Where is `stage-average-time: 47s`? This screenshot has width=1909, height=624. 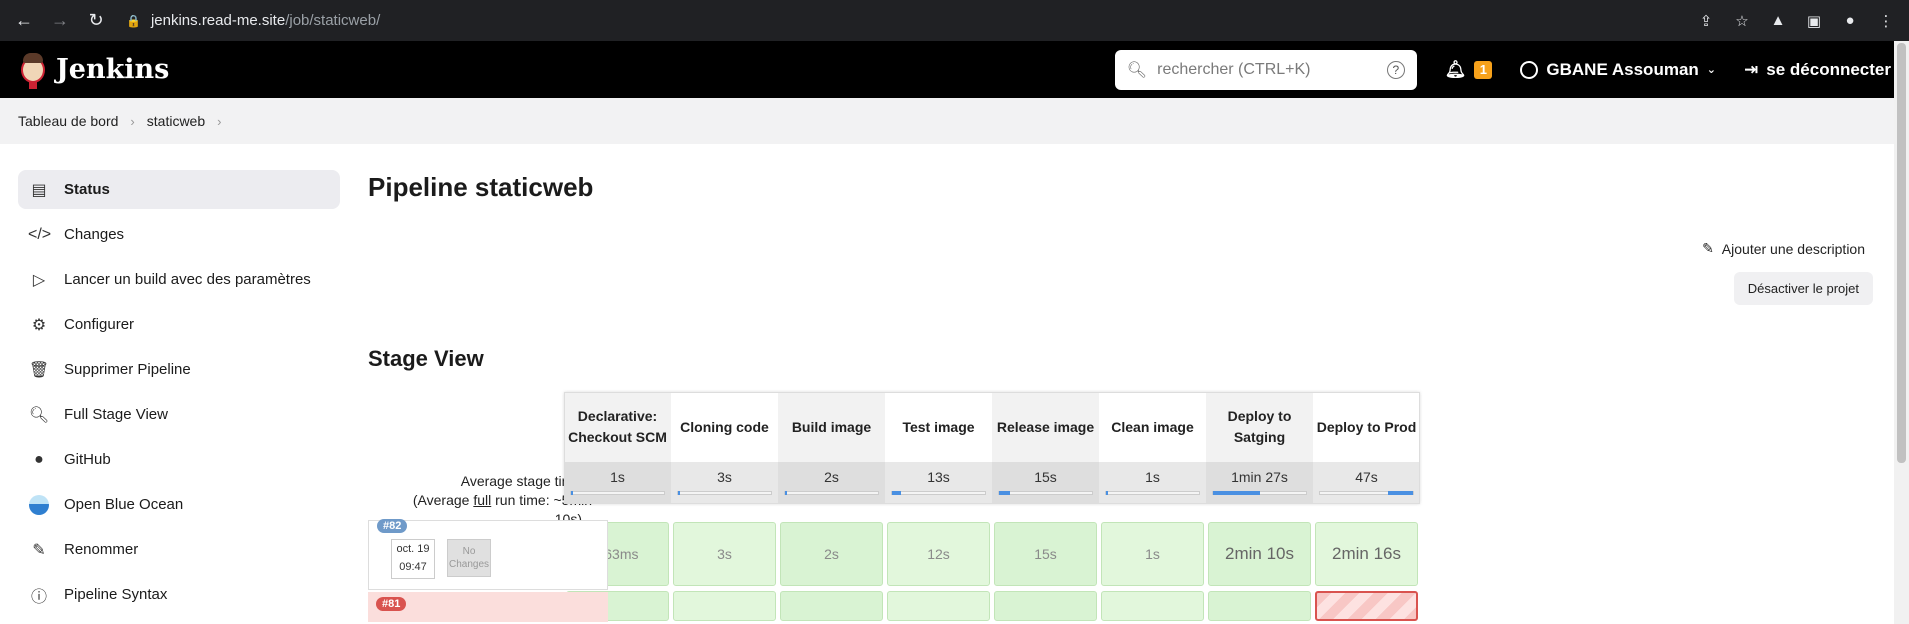
stage-average-time: 47s is located at coordinates (1366, 483).